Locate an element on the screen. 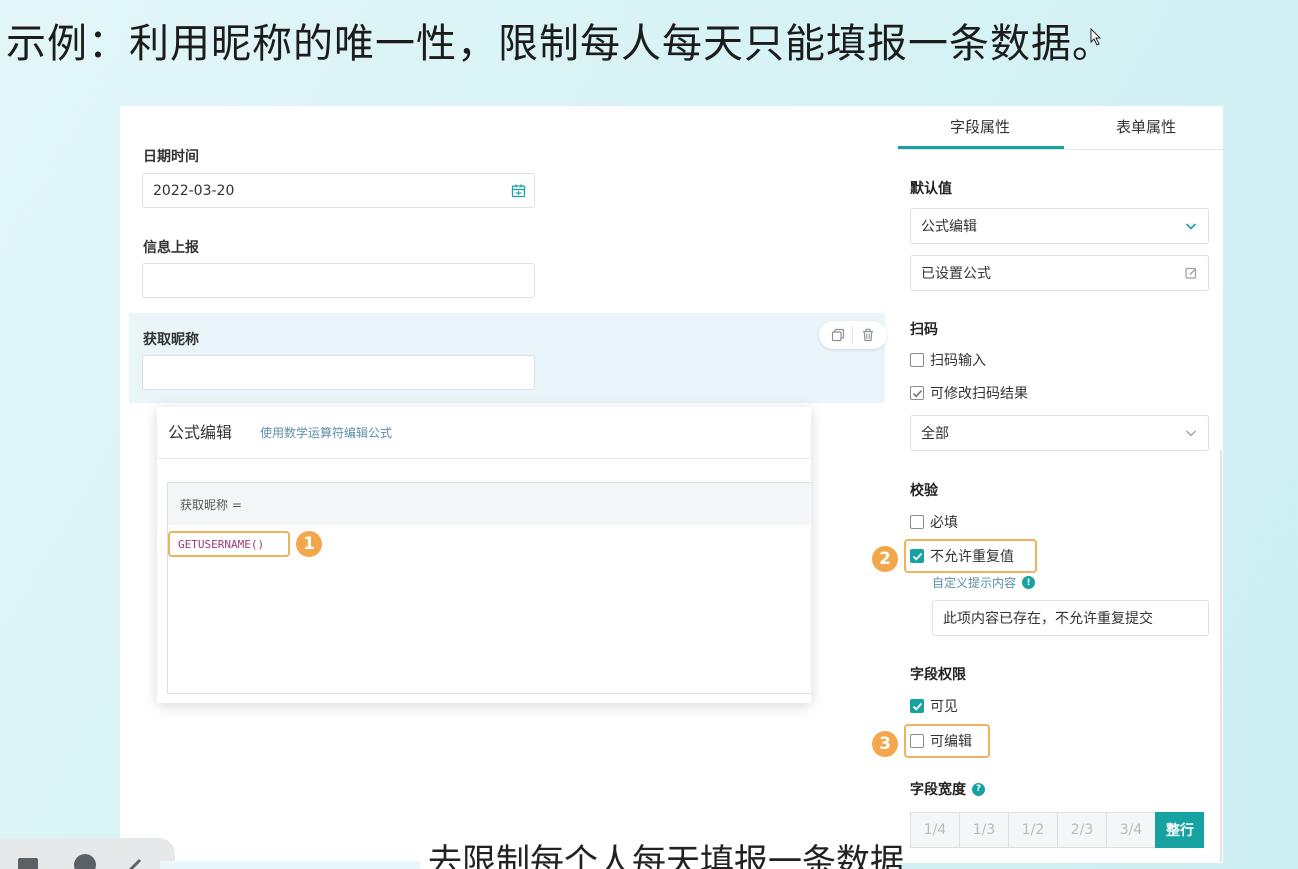 This screenshot has height=869, width=1298. calendar-icon is located at coordinates (518, 190).